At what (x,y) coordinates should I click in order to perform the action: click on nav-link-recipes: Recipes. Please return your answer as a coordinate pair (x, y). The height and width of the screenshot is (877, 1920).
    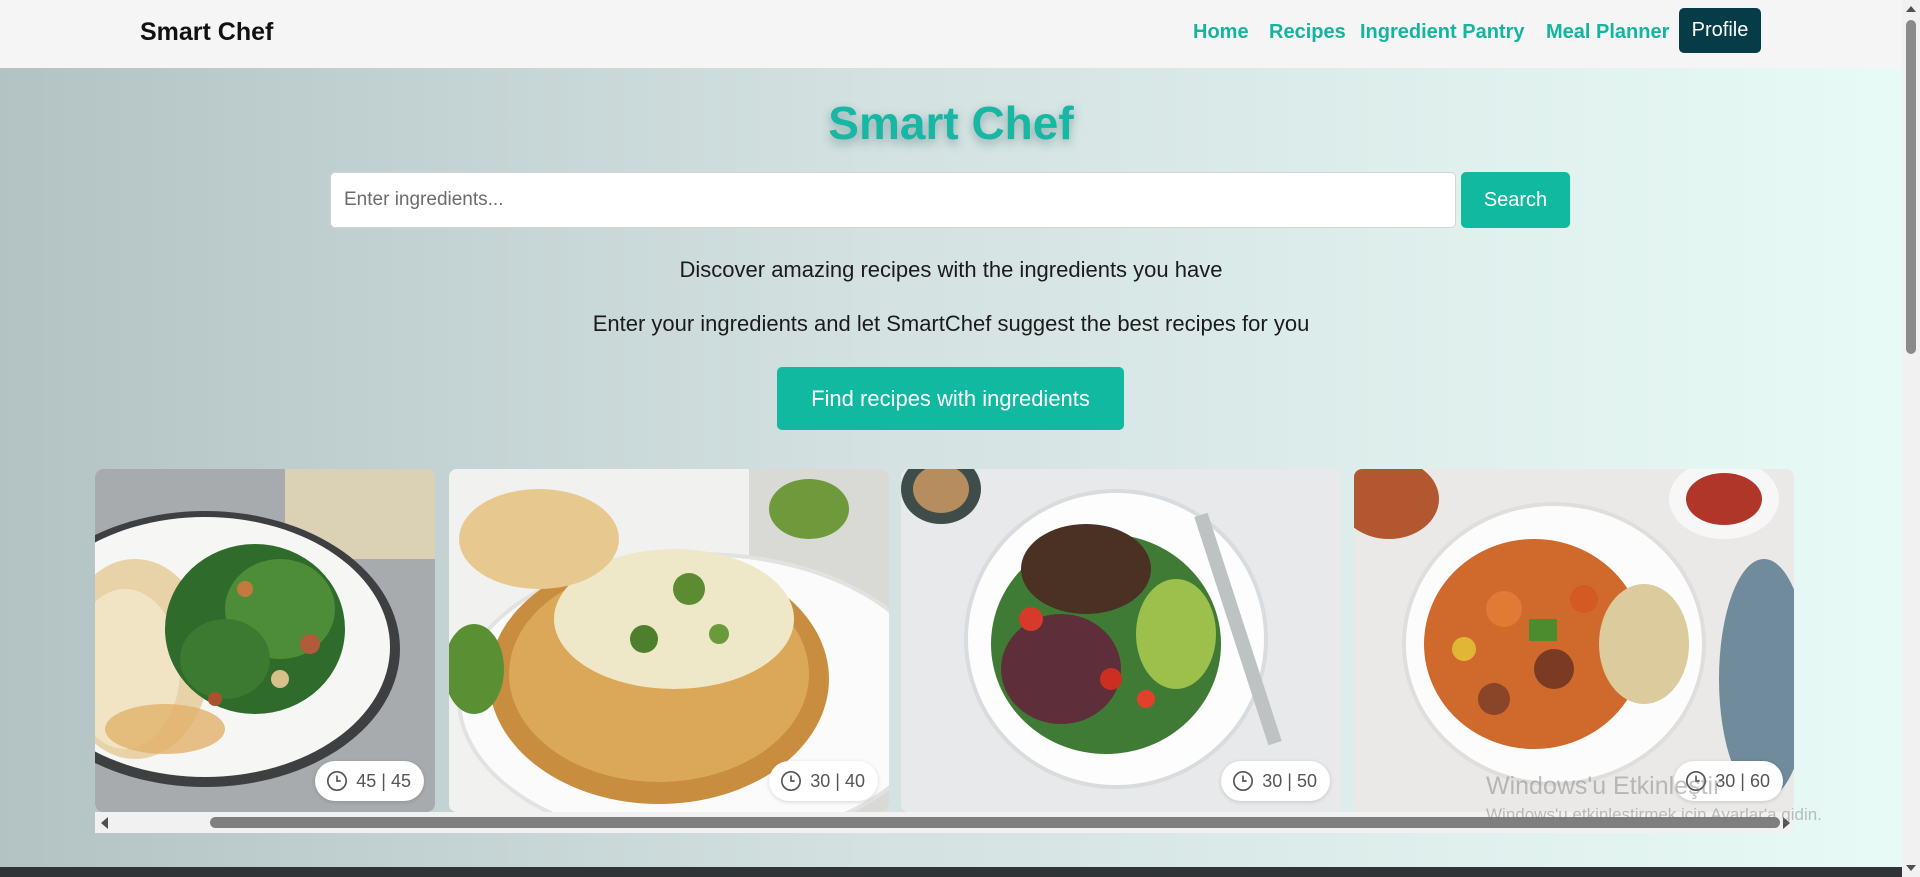
    Looking at the image, I should click on (1307, 32).